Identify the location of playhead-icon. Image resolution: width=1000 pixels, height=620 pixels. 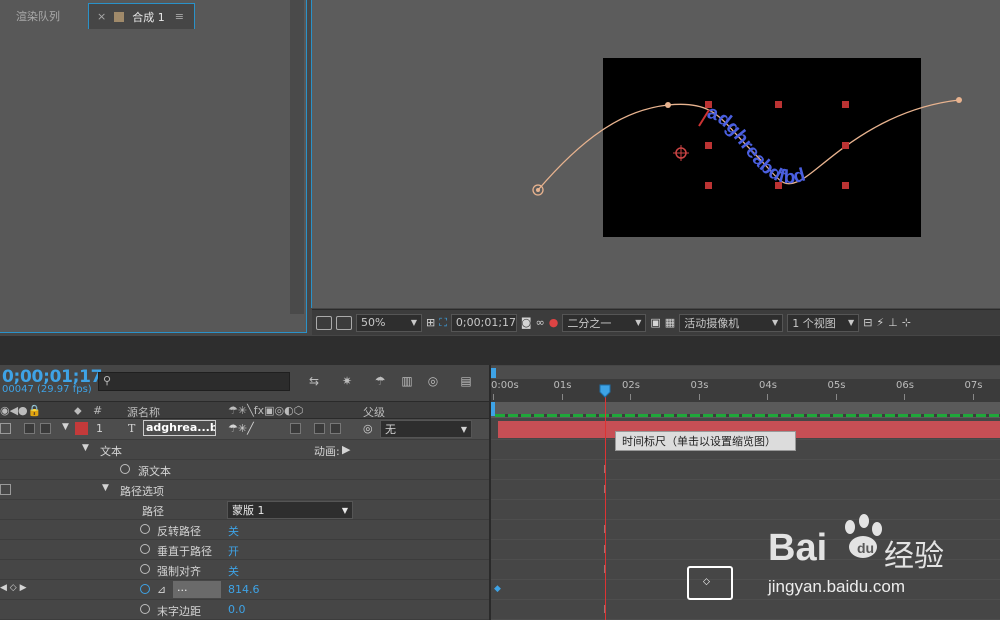
(605, 391).